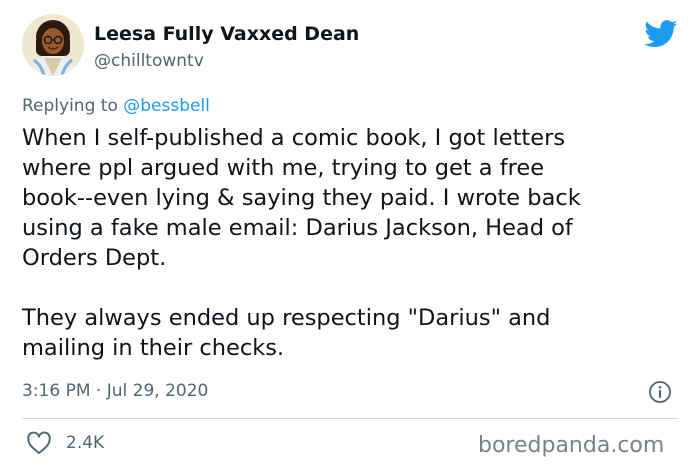 The image size is (700, 472). I want to click on info-icon, so click(660, 392).